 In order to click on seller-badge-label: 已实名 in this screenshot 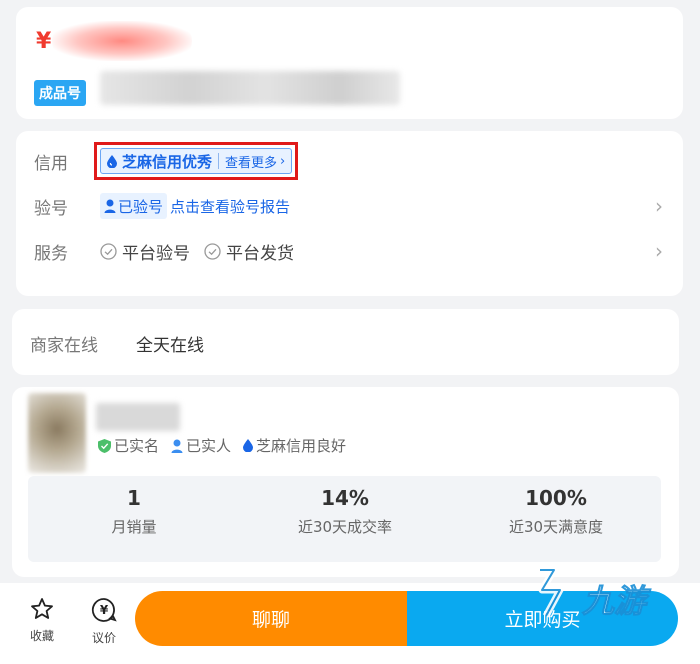, I will do `click(137, 446)`.